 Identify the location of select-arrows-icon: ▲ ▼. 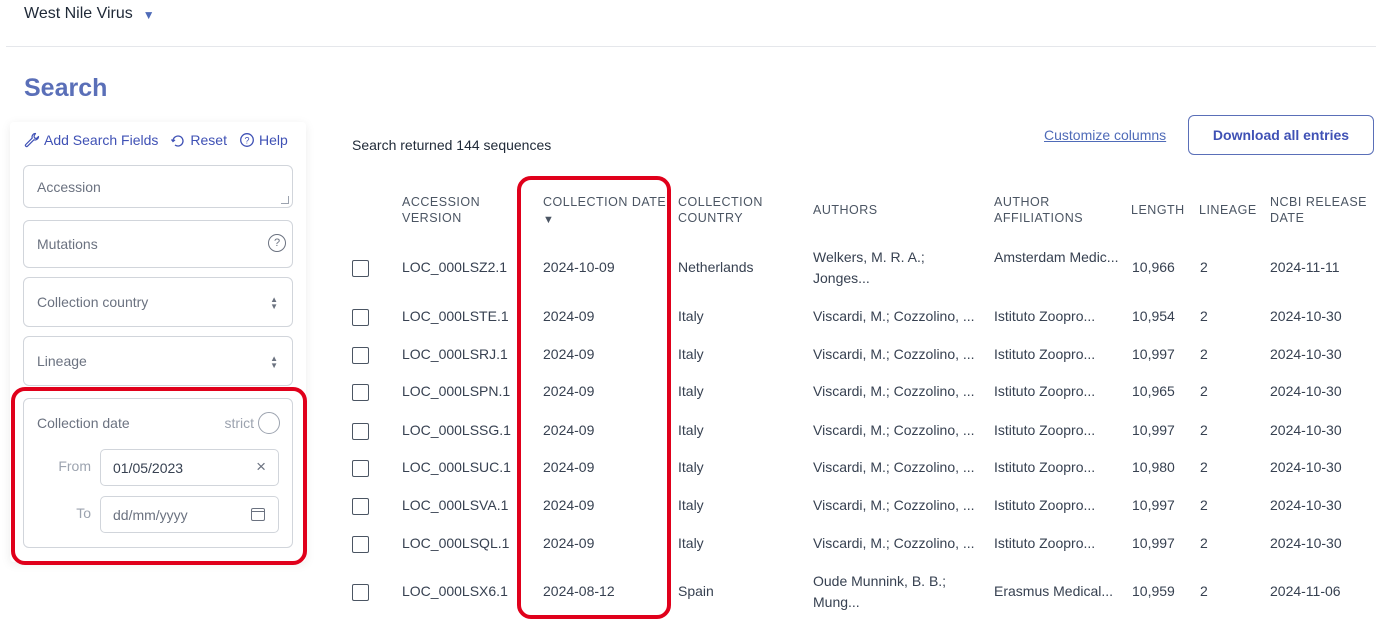
(274, 362).